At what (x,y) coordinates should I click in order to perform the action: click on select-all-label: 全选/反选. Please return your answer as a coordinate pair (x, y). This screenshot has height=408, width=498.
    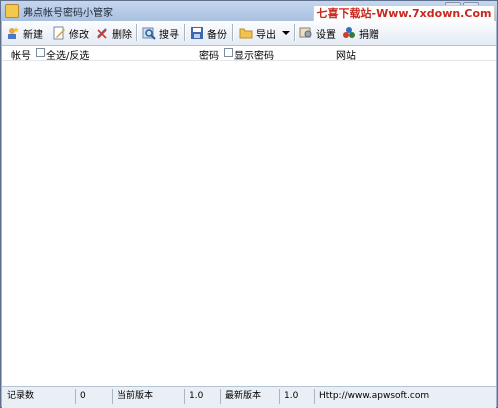
    Looking at the image, I should click on (67, 54).